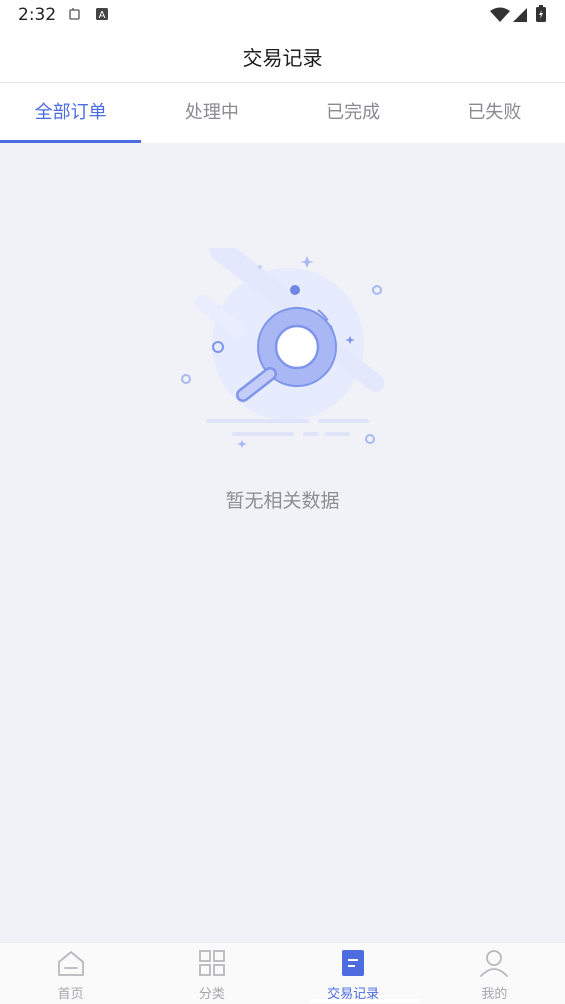 This screenshot has height=1004, width=565. What do you see at coordinates (500, 14) in the screenshot?
I see `wifi-icon` at bounding box center [500, 14].